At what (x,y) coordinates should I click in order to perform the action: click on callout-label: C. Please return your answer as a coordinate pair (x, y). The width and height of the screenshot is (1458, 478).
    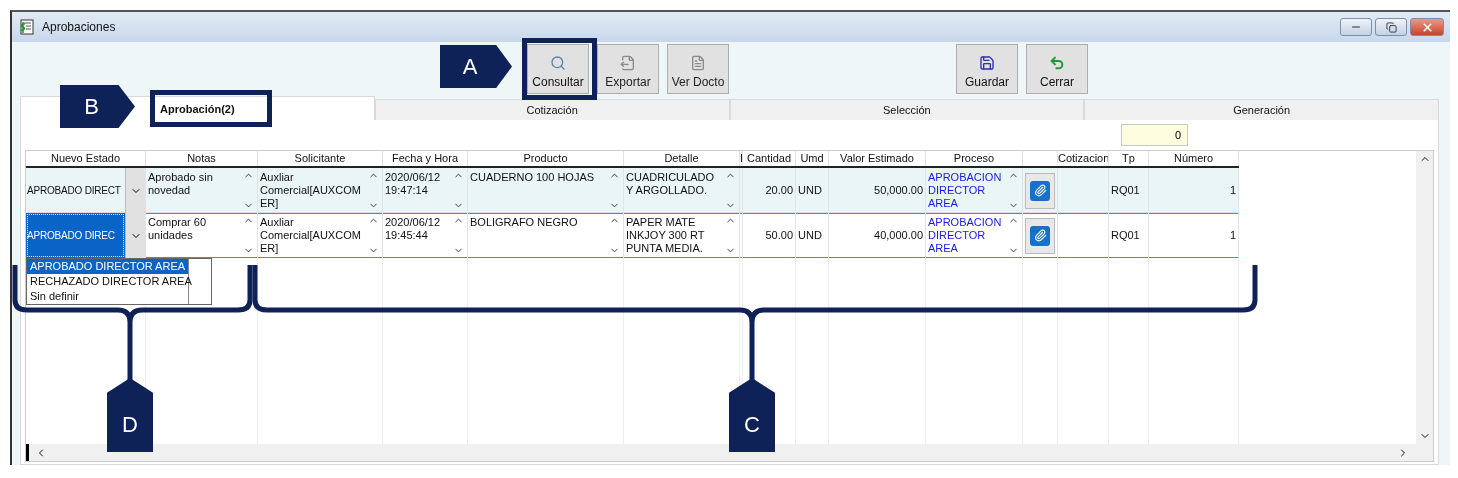
    Looking at the image, I should click on (752, 415).